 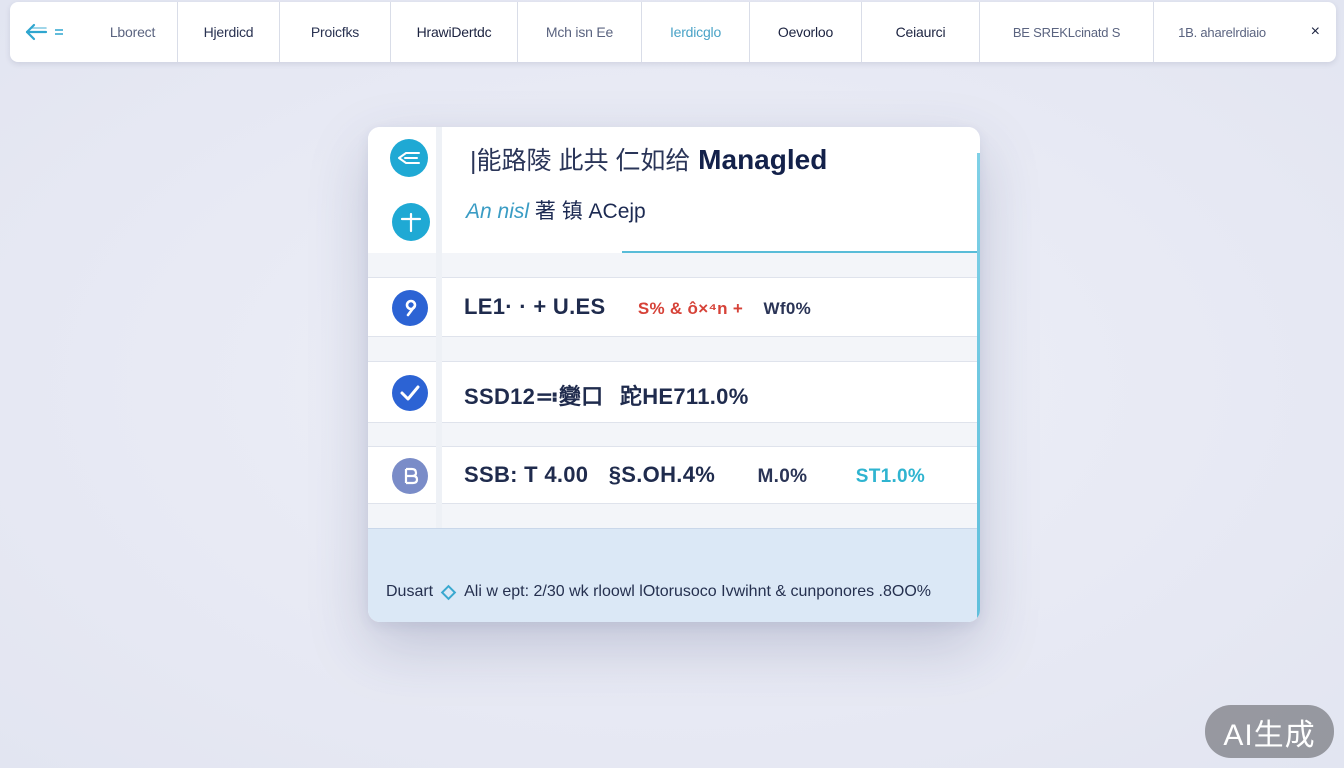 What do you see at coordinates (637, 306) in the screenshot?
I see `row-text: LE1· · + U.ES S% & ô×⁴n + Wf0%` at bounding box center [637, 306].